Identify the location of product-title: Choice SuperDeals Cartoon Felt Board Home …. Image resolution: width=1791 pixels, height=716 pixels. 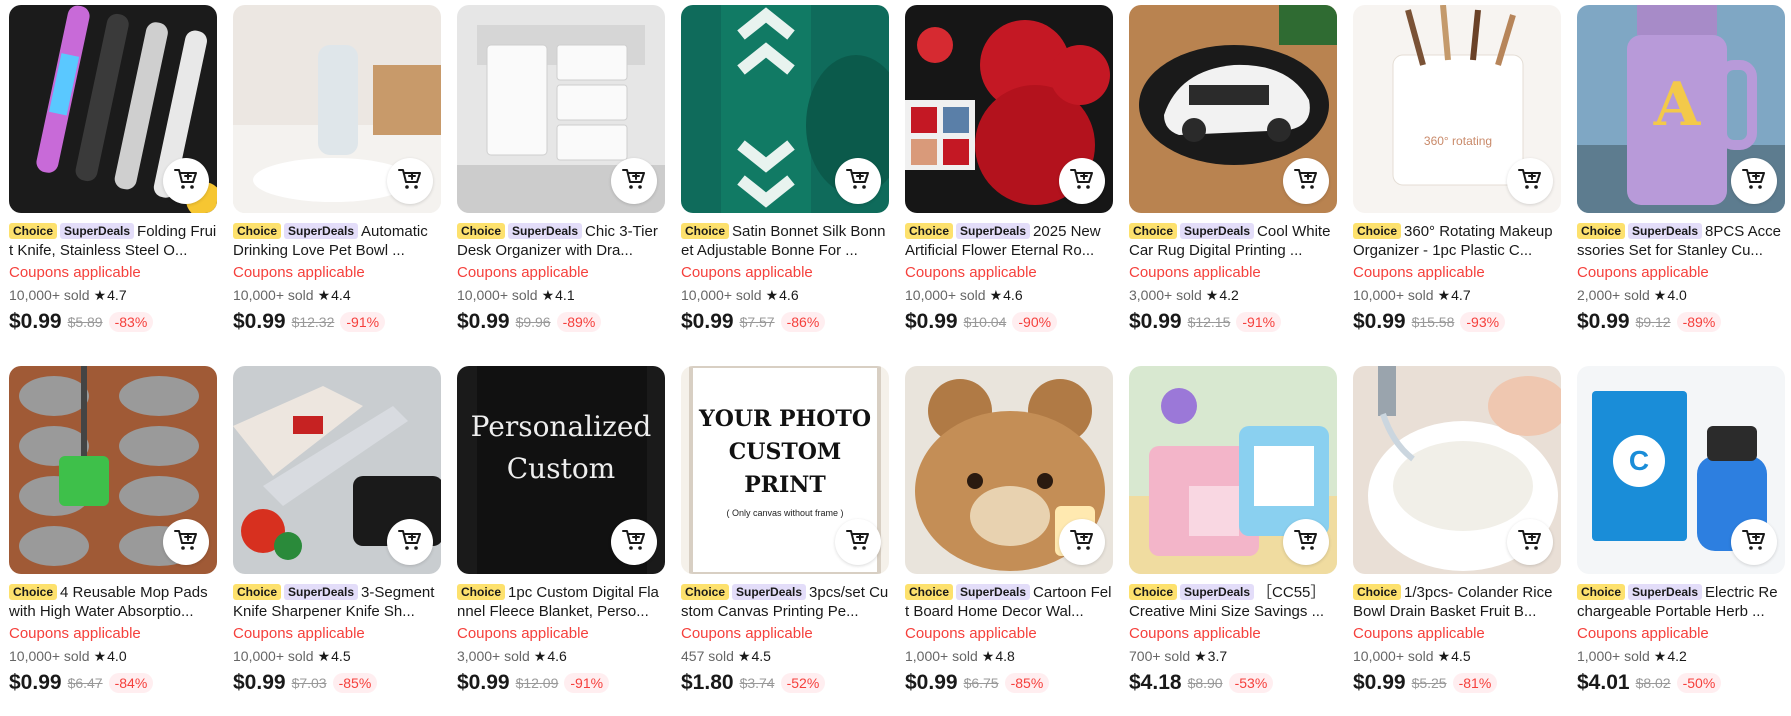
(1009, 602).